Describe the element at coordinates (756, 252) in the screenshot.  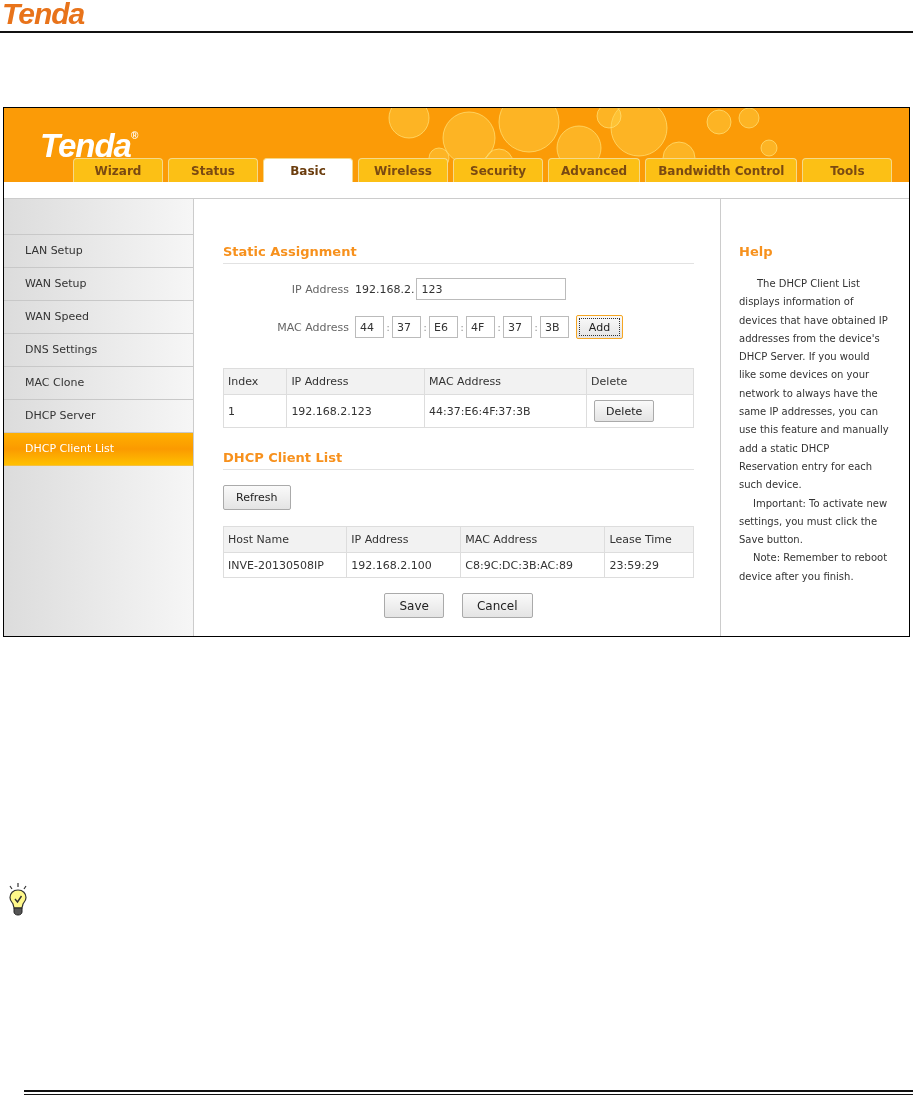
I see `help-title: Help` at that location.